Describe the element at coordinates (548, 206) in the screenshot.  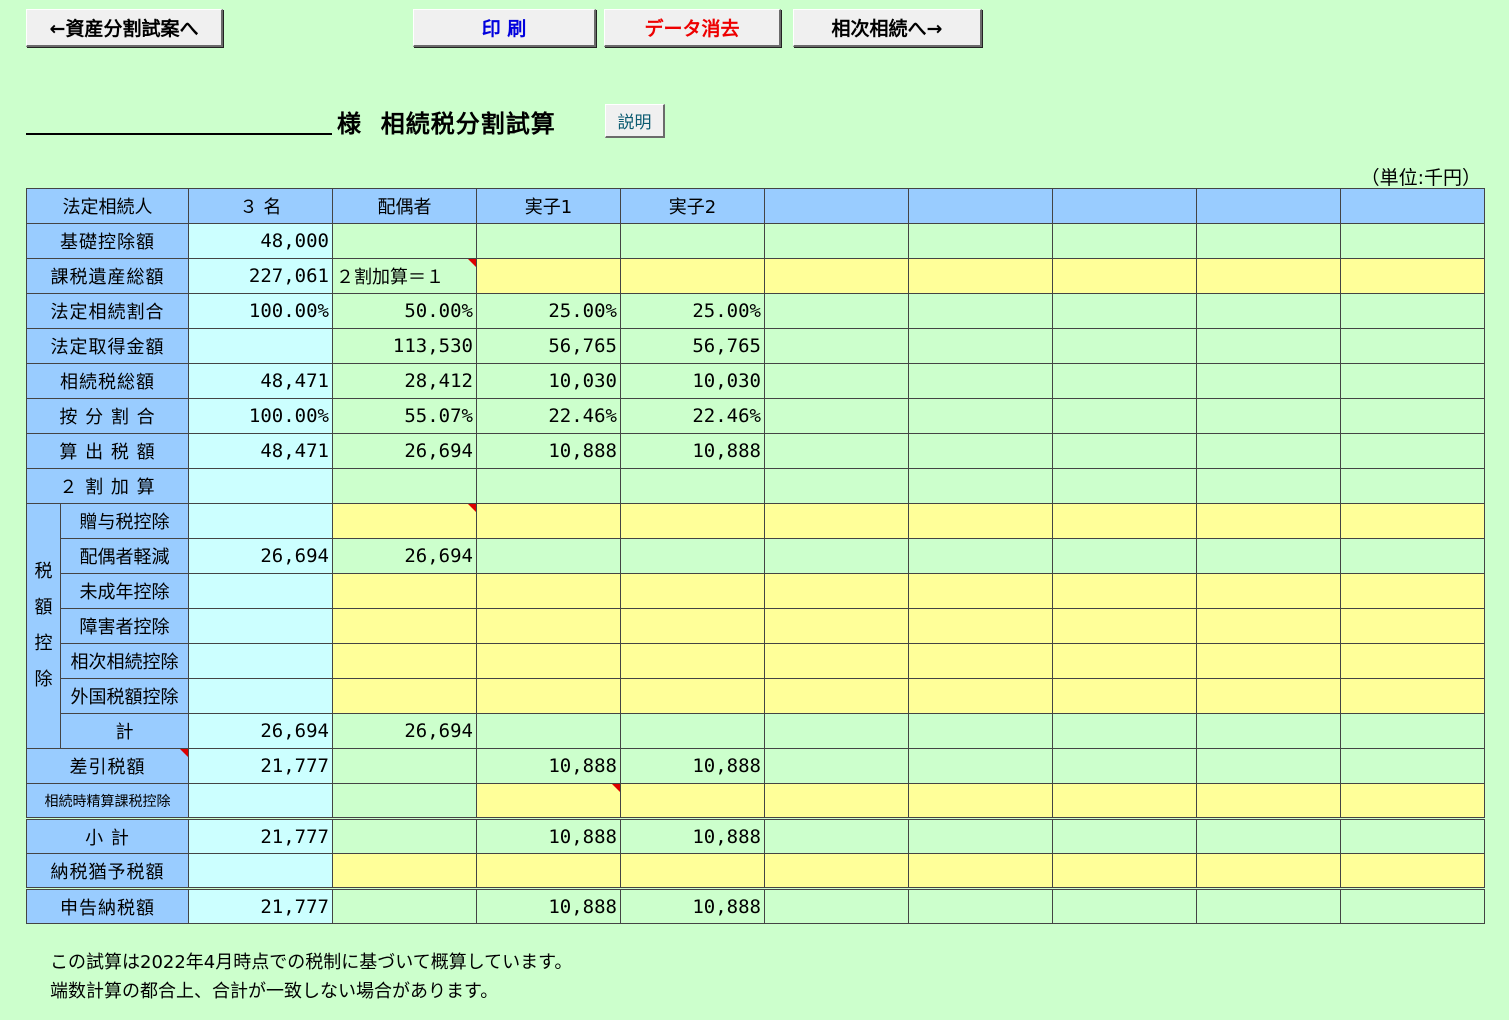
I see `header-heir-col: 実子1` at that location.